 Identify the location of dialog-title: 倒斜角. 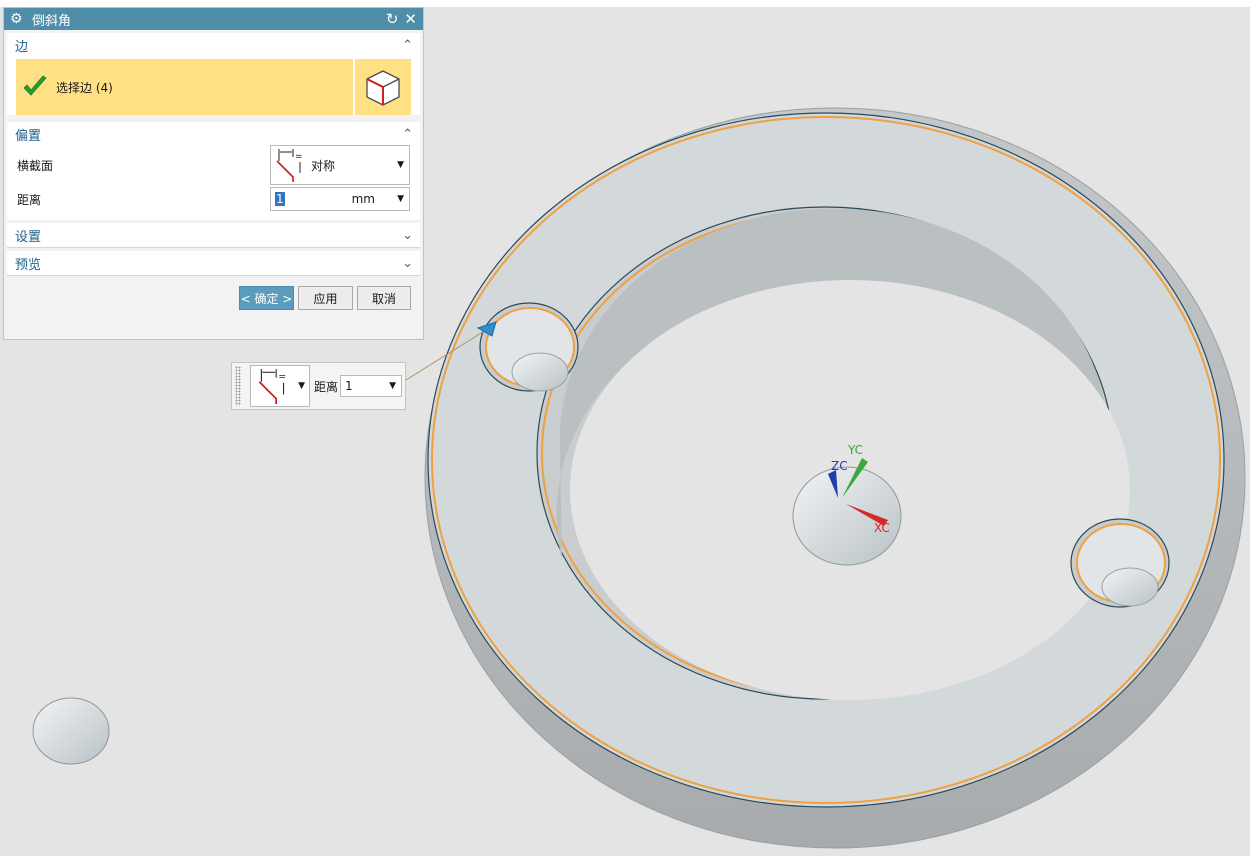
(52, 21).